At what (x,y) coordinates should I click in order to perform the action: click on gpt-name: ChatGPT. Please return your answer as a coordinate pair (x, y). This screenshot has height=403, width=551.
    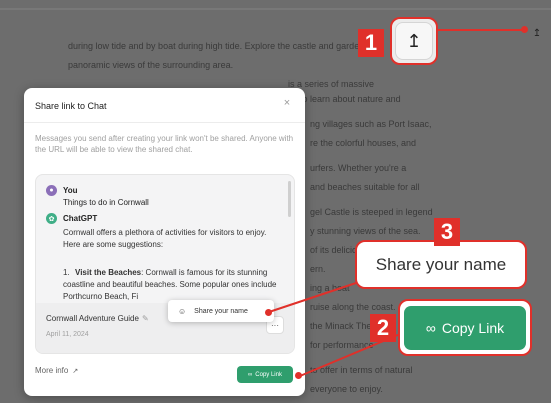
    Looking at the image, I should click on (80, 218).